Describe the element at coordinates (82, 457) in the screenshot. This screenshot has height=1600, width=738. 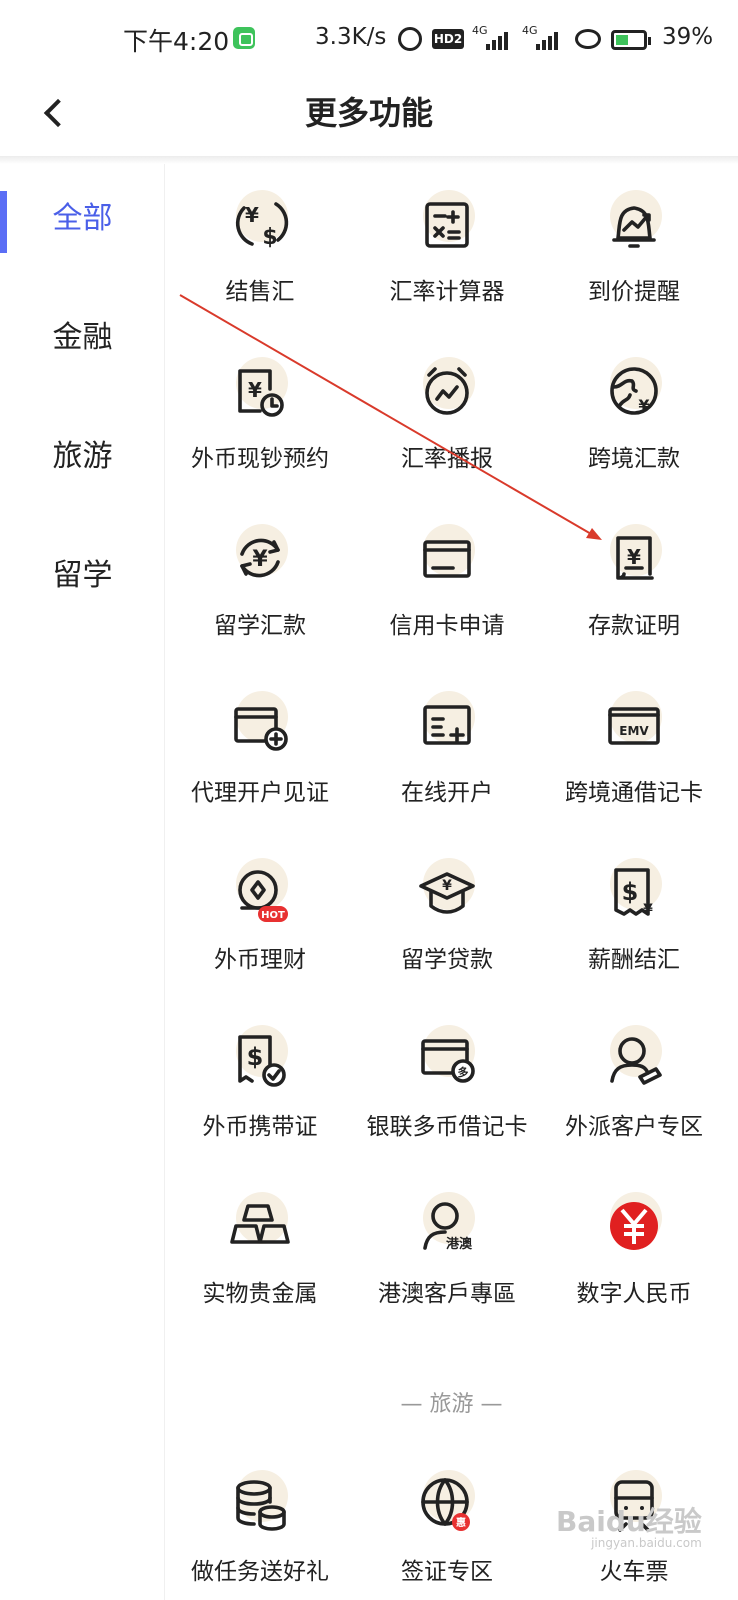
I see `sidebar-item-travel: 旅游` at that location.